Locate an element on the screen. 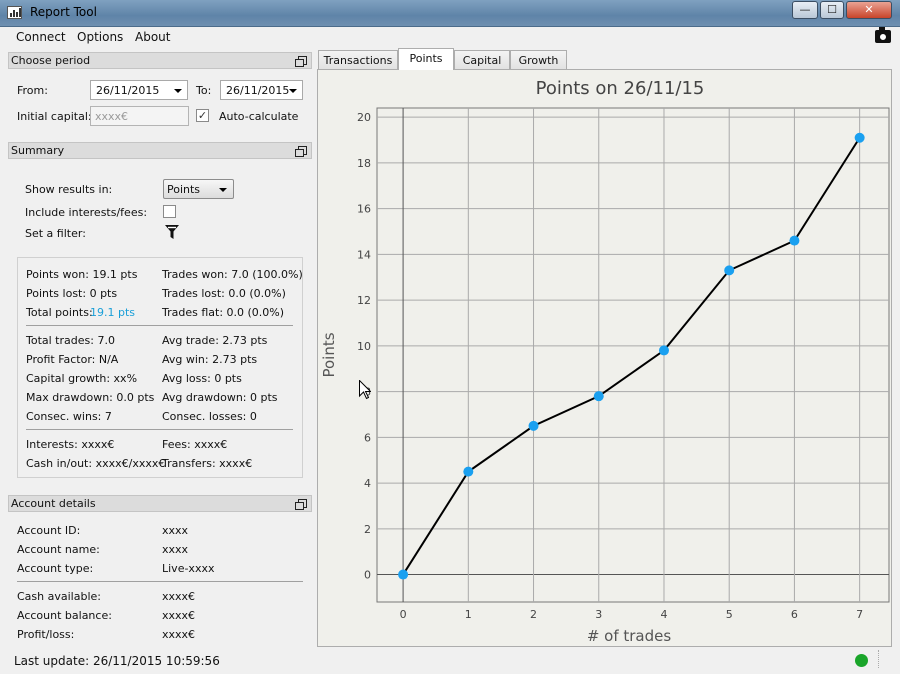  from-date-value: 26/11/2015 is located at coordinates (128, 90).